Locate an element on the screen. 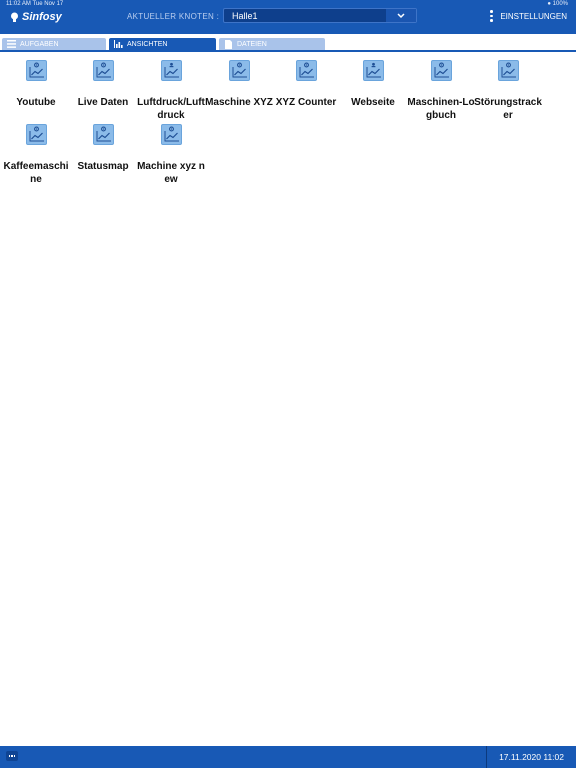 The image size is (576, 768). current-node-label: AKTUELLER KNOTEN : is located at coordinates (173, 16).